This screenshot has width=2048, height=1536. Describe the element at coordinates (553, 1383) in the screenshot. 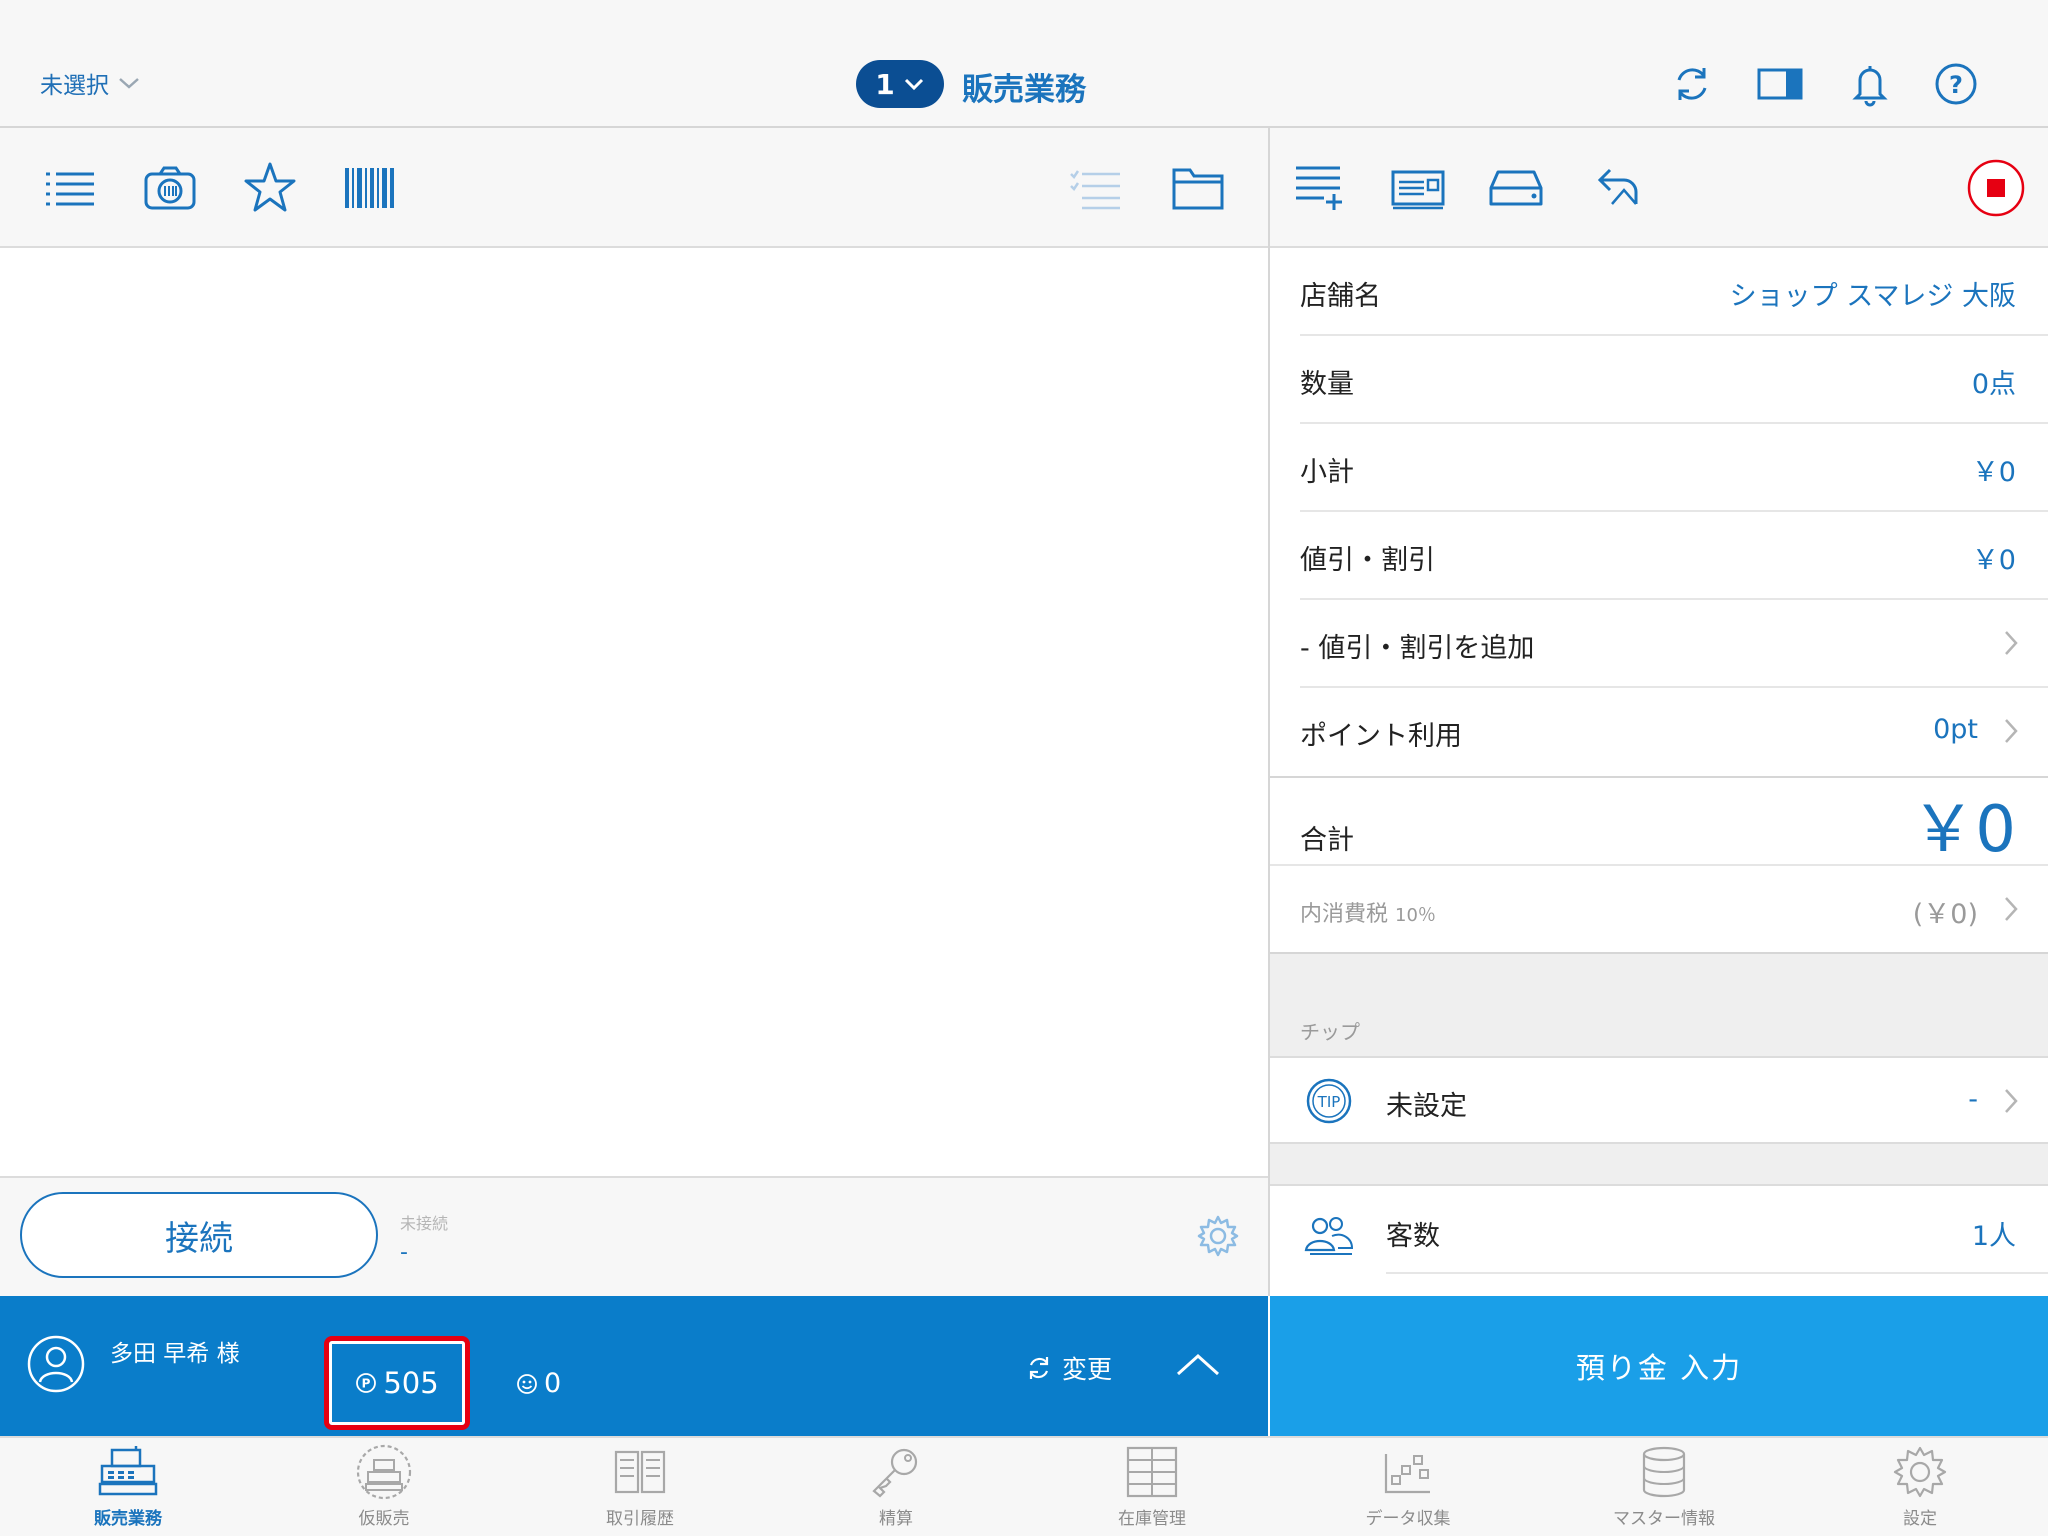

I see `stamp-count-value: 0` at that location.